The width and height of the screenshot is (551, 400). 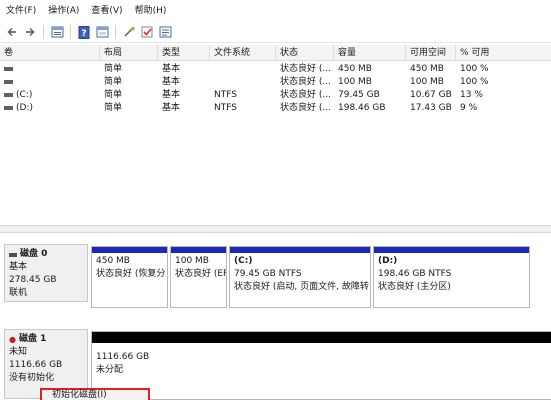 I want to click on pane-splitter, so click(x=275, y=229).